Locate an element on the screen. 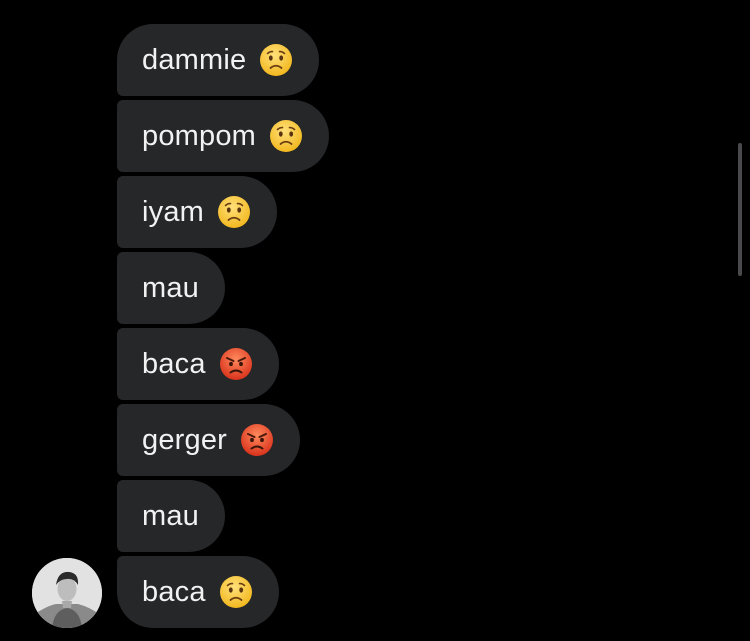 This screenshot has width=750, height=641. message-text: dammie is located at coordinates (194, 59).